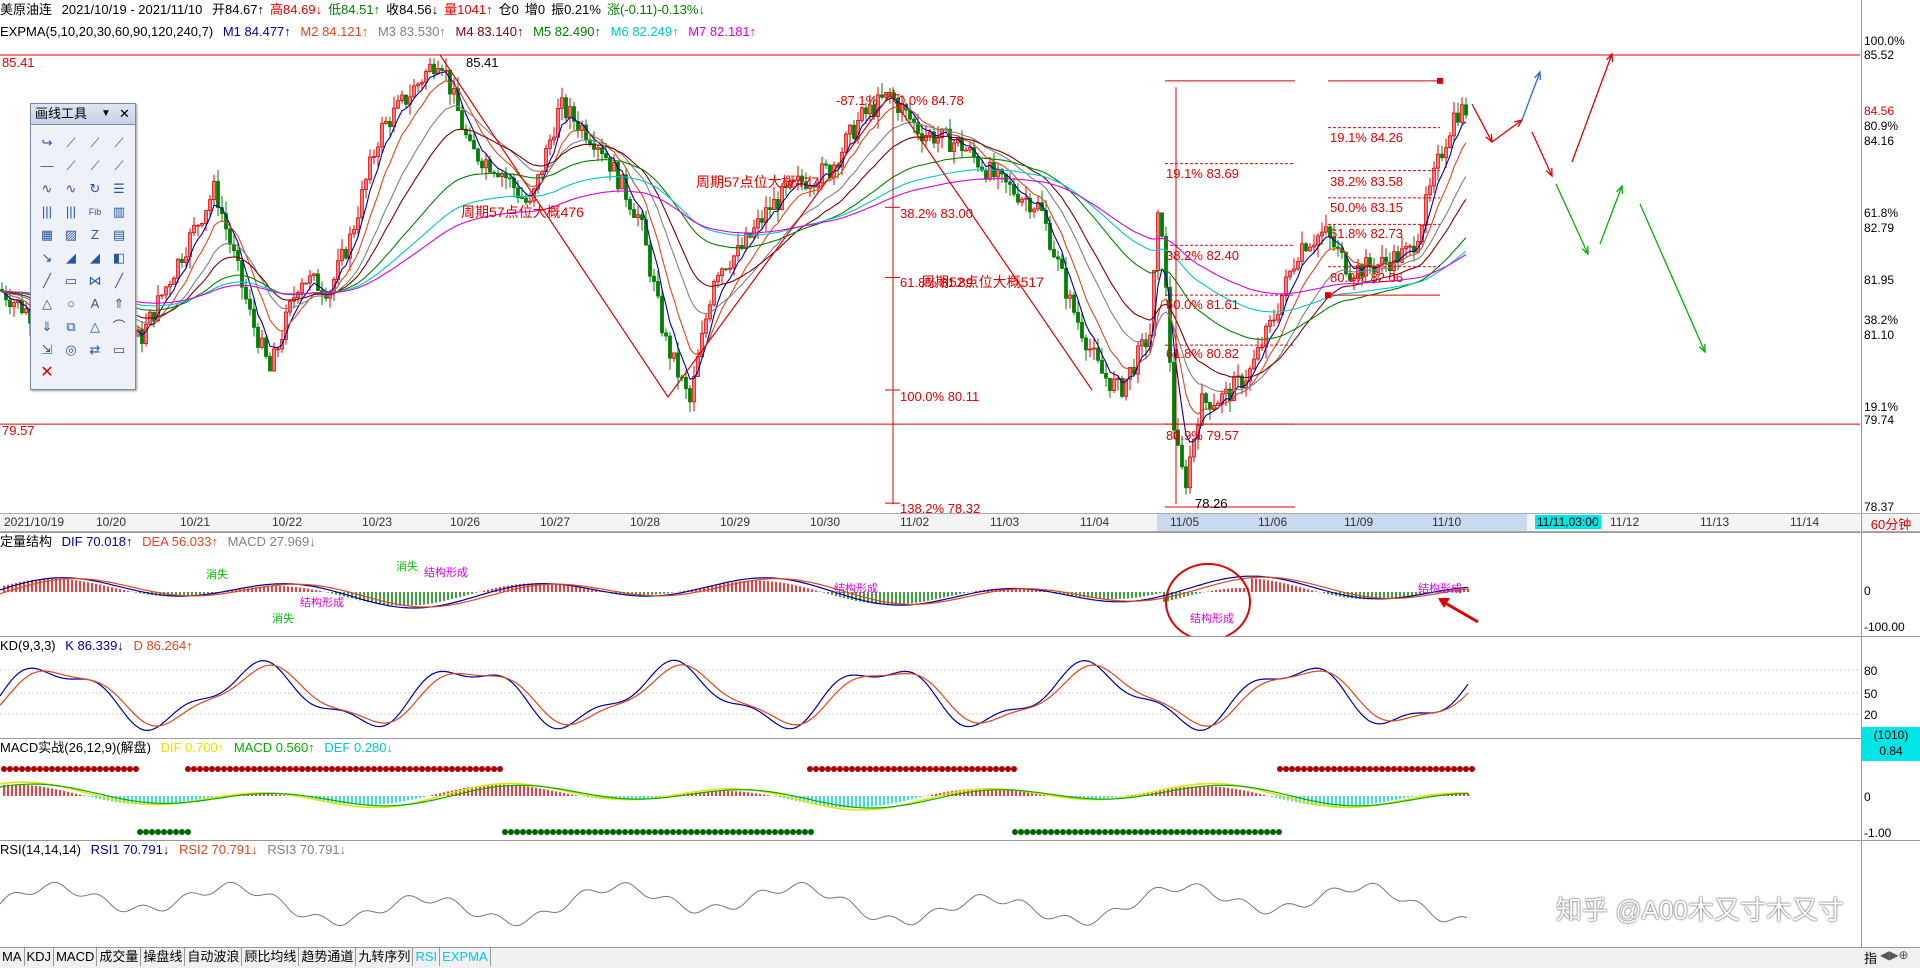 The width and height of the screenshot is (1920, 968). What do you see at coordinates (83, 114) in the screenshot?
I see `toolbox-titlebar: 画线工具 ▼ ✕` at bounding box center [83, 114].